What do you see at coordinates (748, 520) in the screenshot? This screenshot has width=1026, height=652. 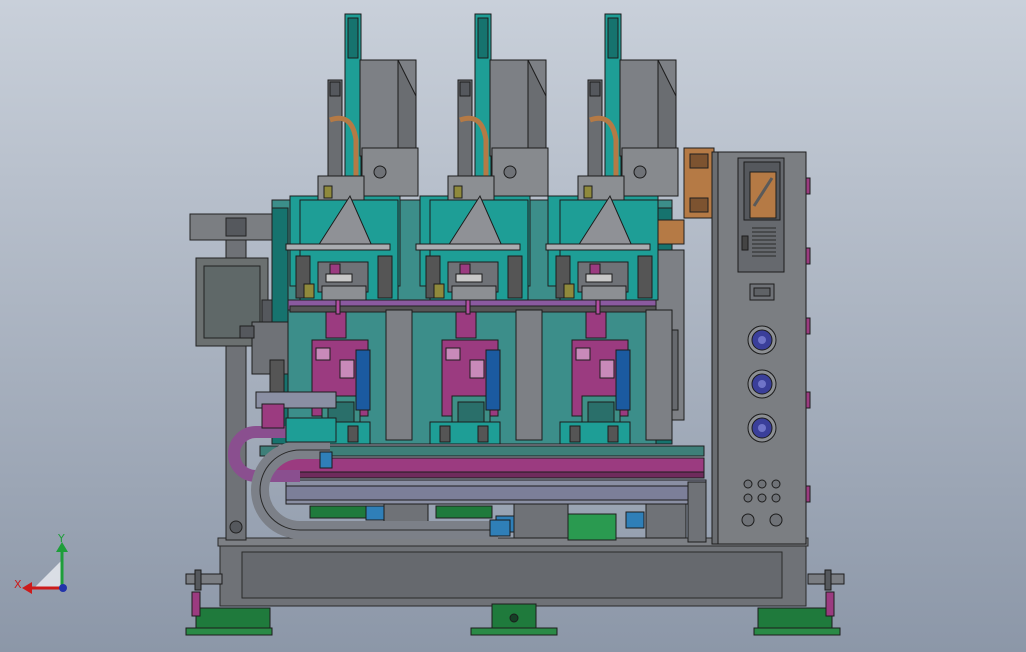 I see `cabinet-switch-left` at bounding box center [748, 520].